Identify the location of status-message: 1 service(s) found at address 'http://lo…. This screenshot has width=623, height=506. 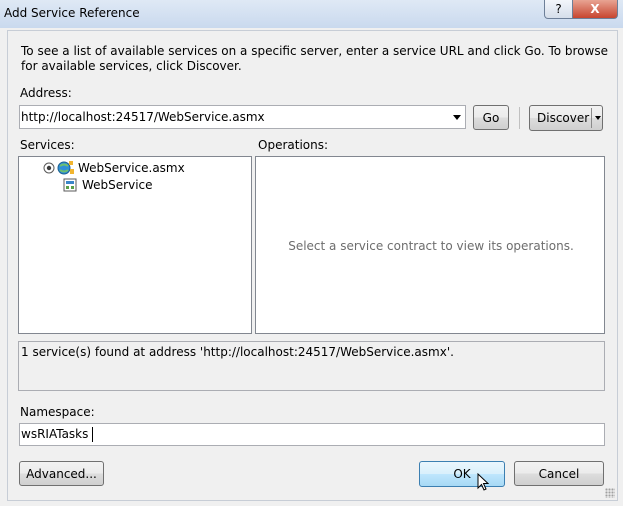
(237, 352).